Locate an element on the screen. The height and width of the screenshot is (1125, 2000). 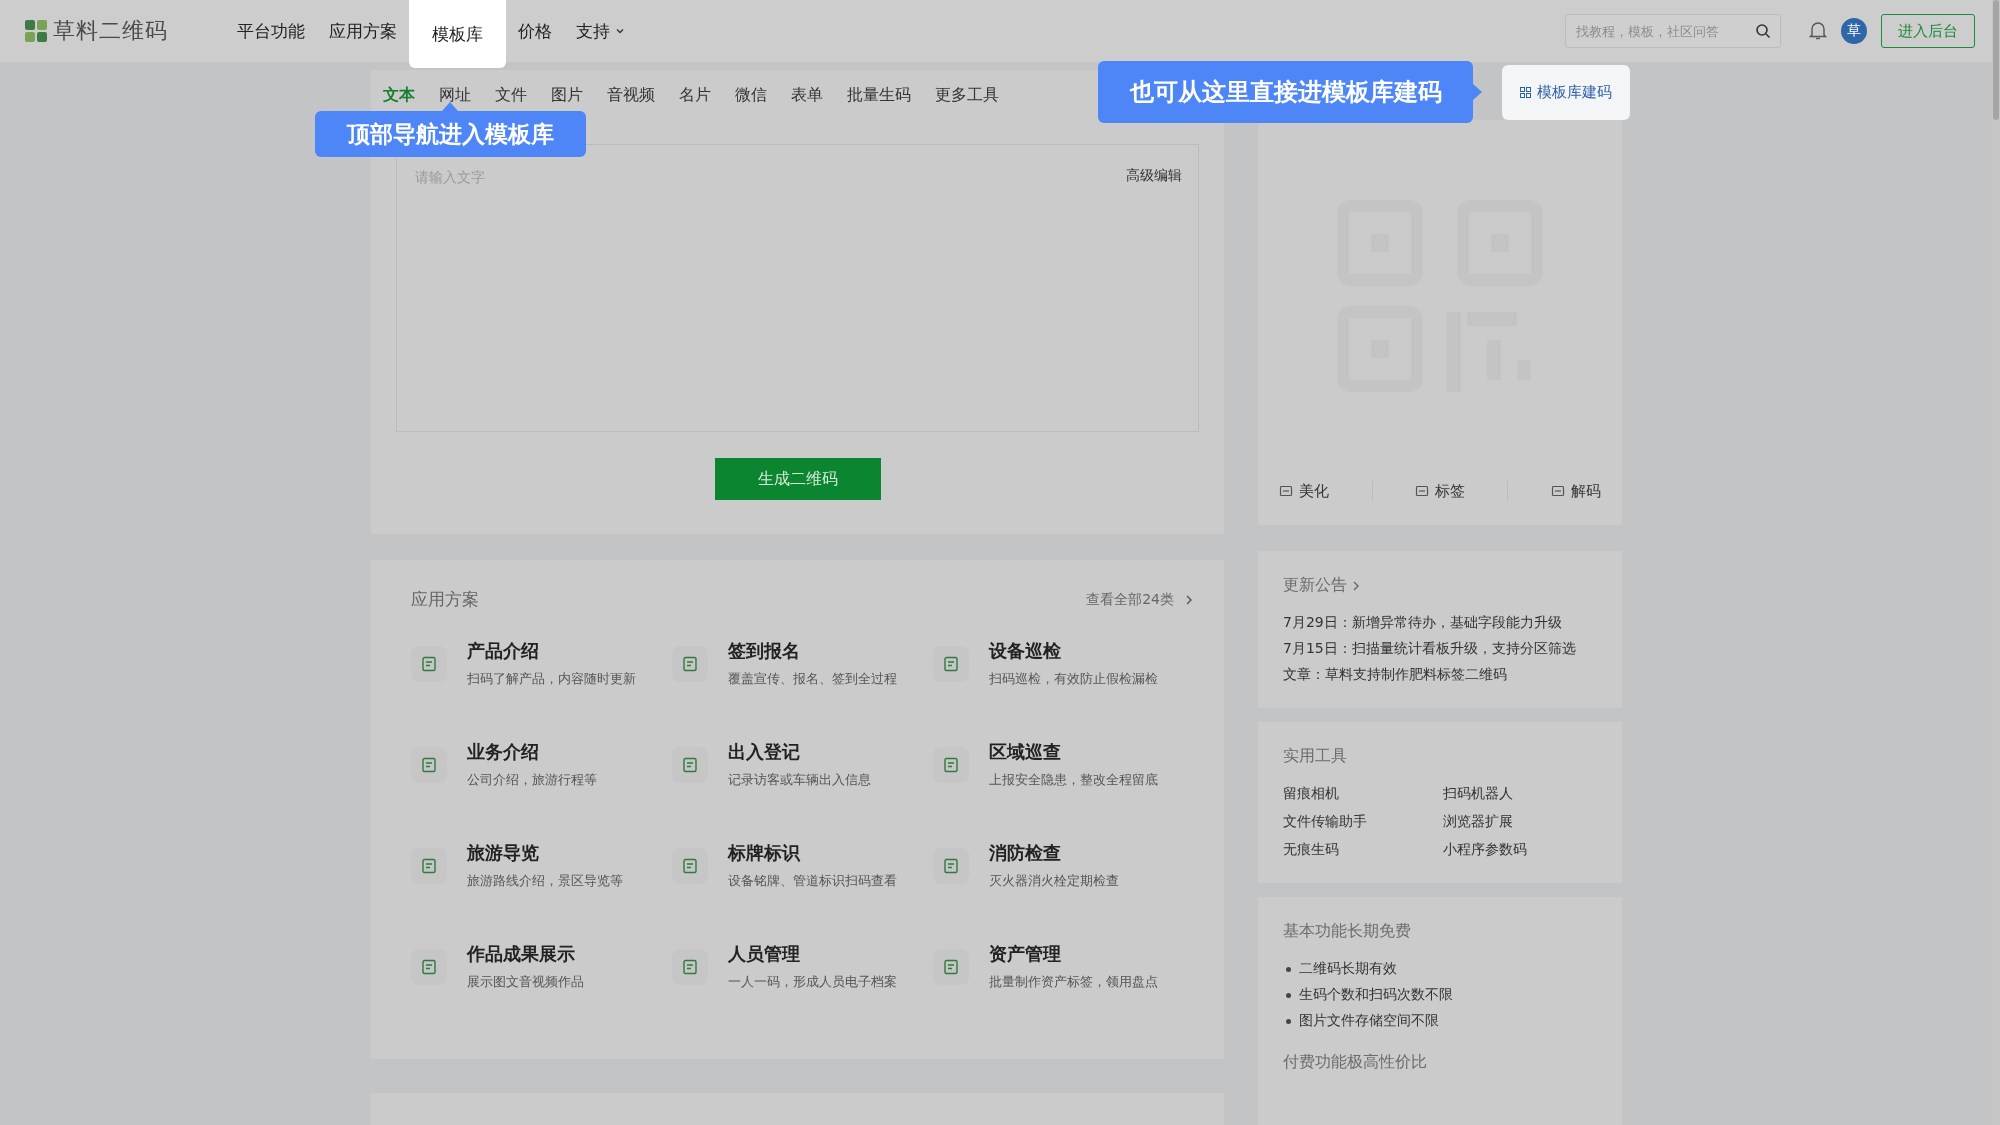
solution-title: 资产管理 is located at coordinates (1073, 954).